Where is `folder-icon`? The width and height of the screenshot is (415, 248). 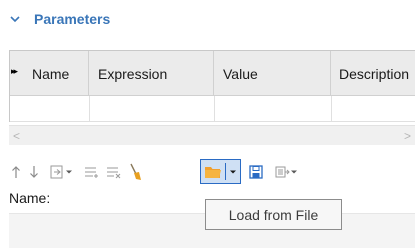
folder-icon is located at coordinates (213, 172).